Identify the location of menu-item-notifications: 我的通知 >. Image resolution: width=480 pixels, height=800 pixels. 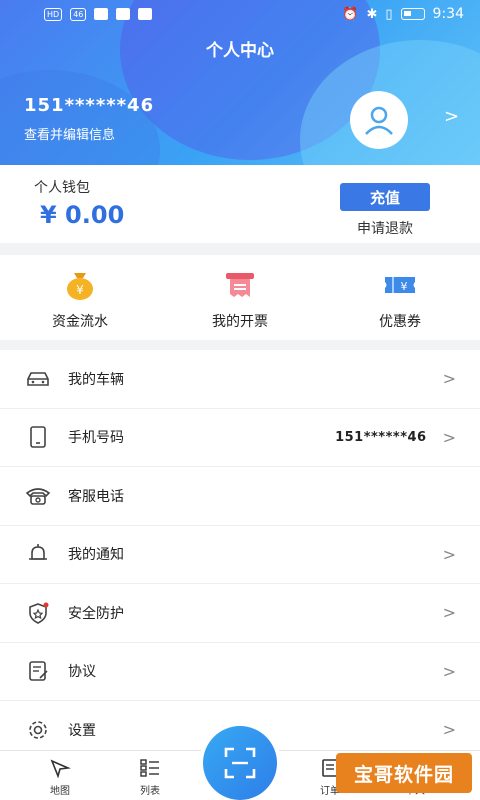
(240, 555).